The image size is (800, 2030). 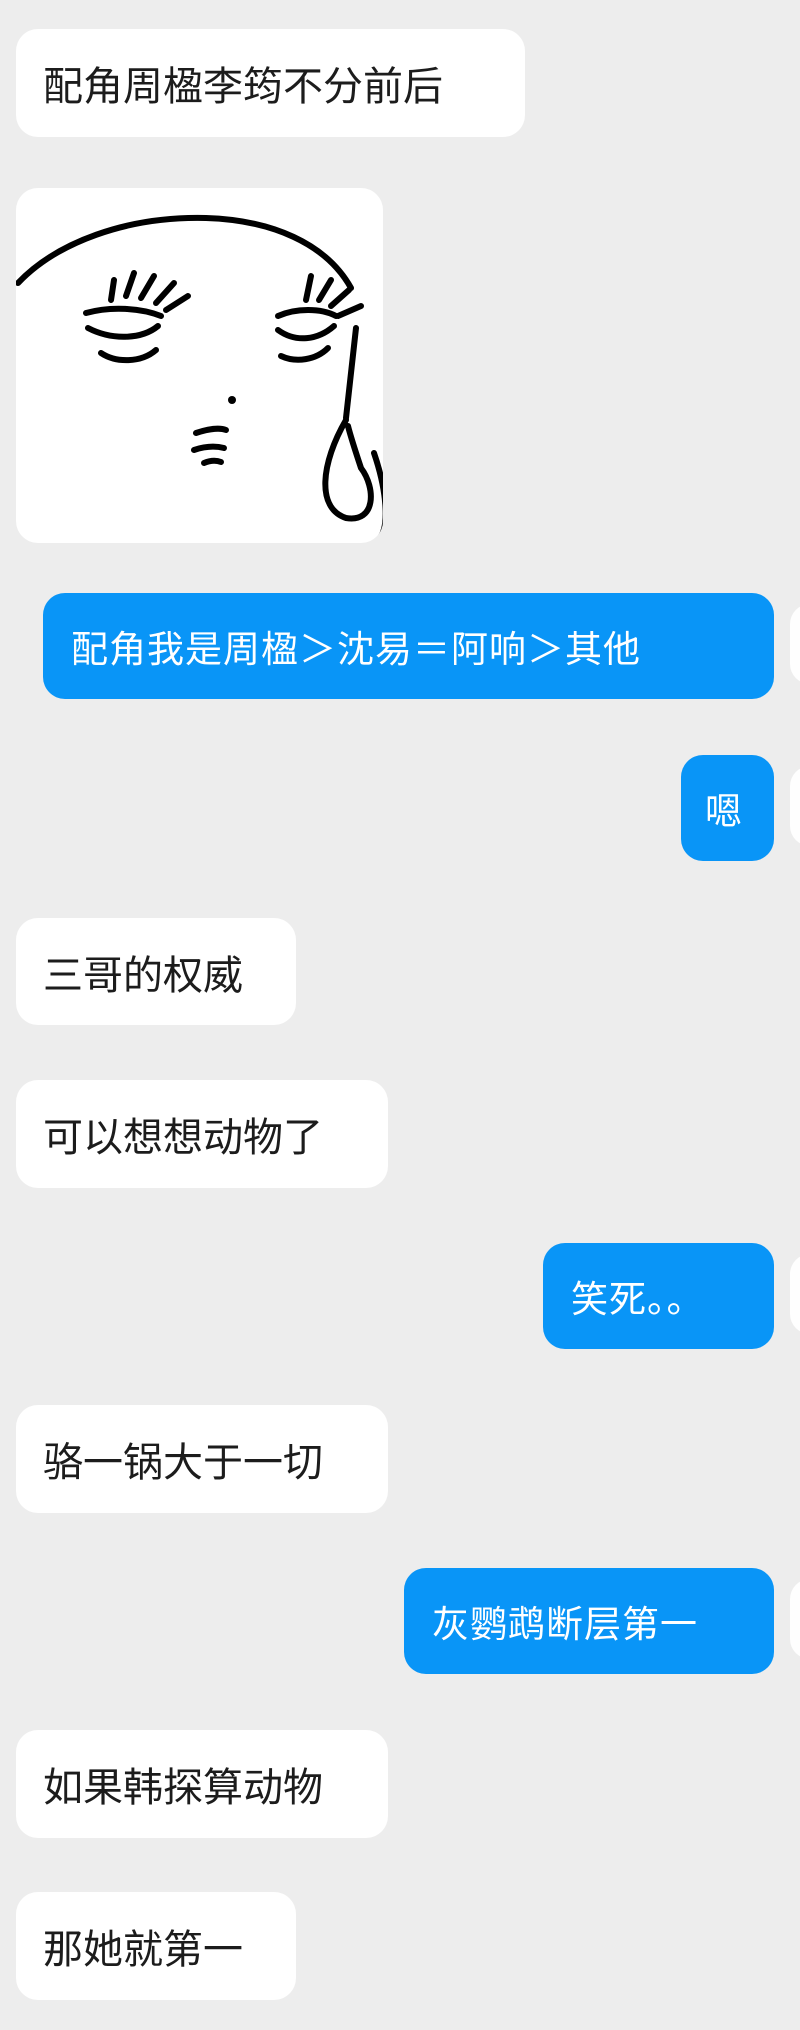 I want to click on message-text: 笑死。。, so click(x=638, y=1299).